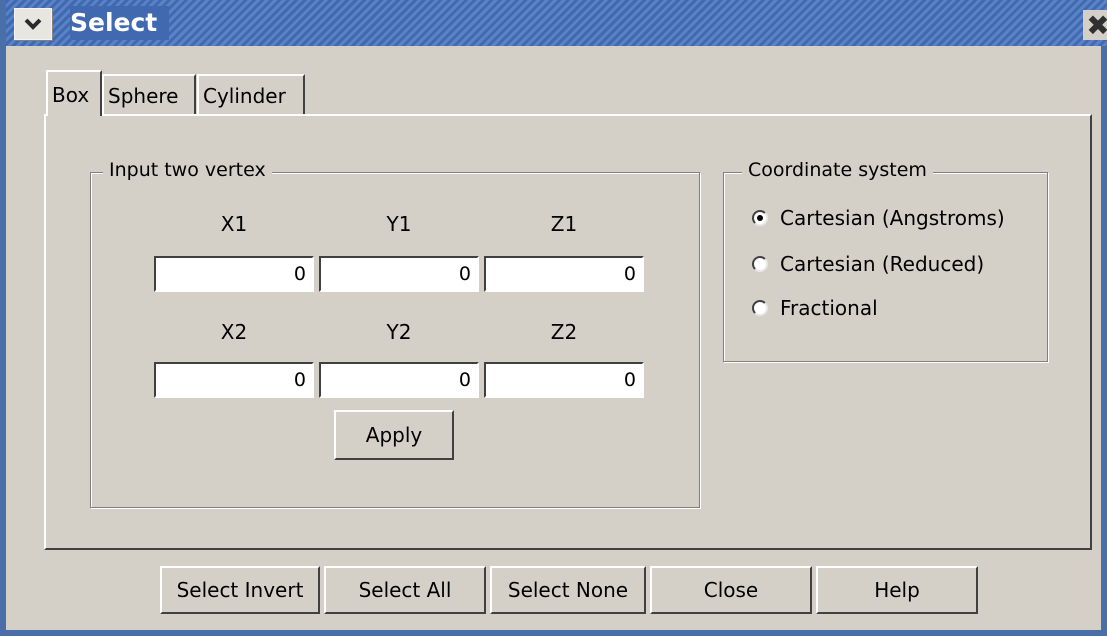 The width and height of the screenshot is (1107, 636). I want to click on tab-cylinder: Cylinder, so click(251, 94).